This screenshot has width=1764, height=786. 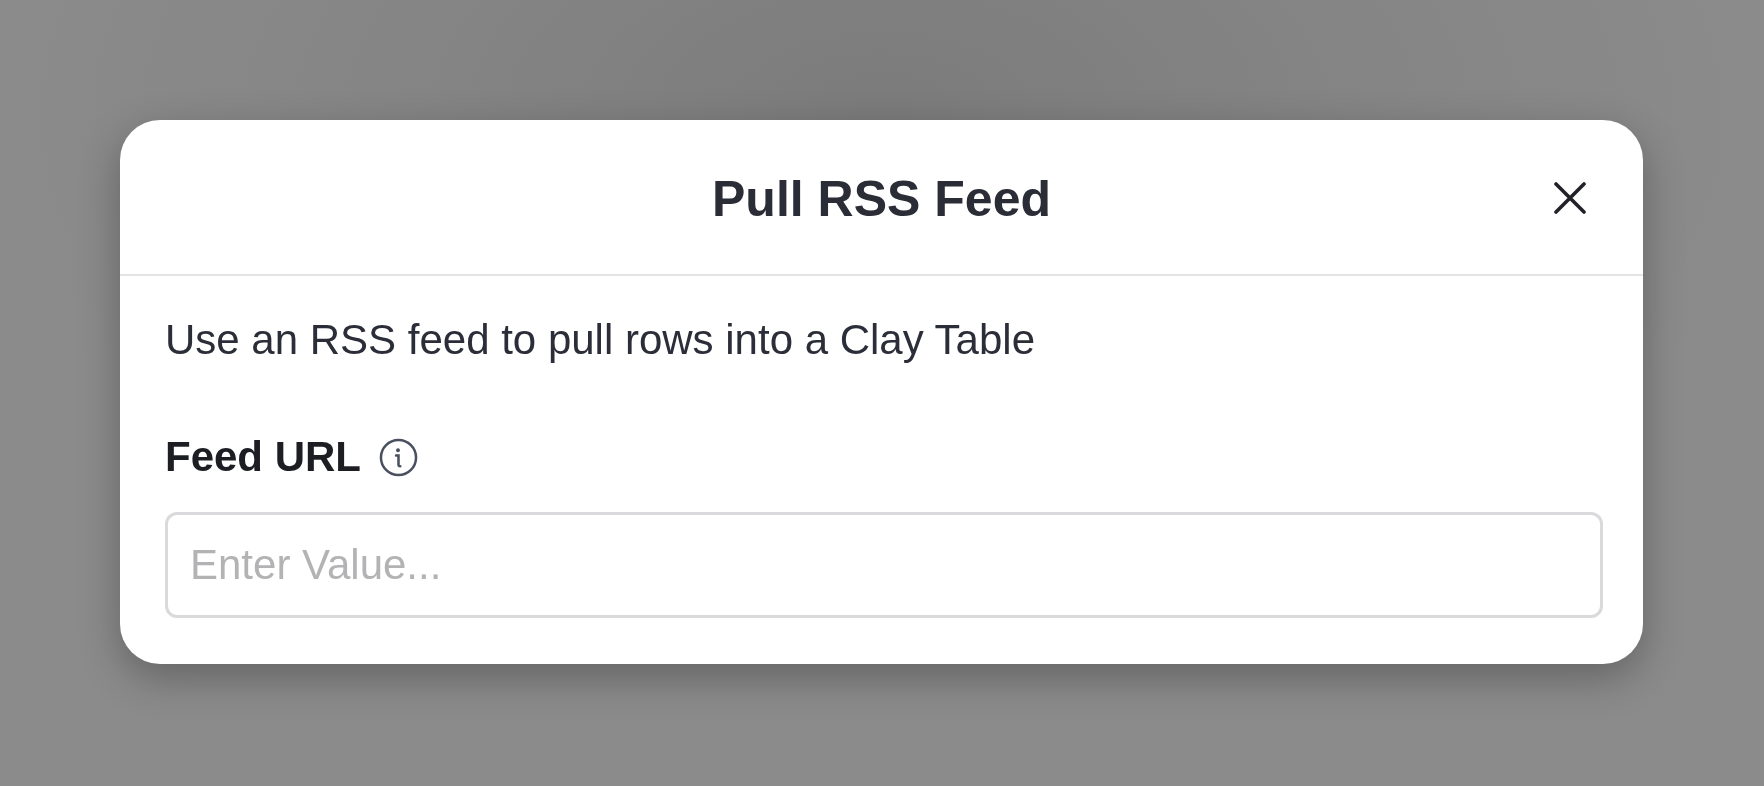 What do you see at coordinates (398, 457) in the screenshot?
I see `info-icon` at bounding box center [398, 457].